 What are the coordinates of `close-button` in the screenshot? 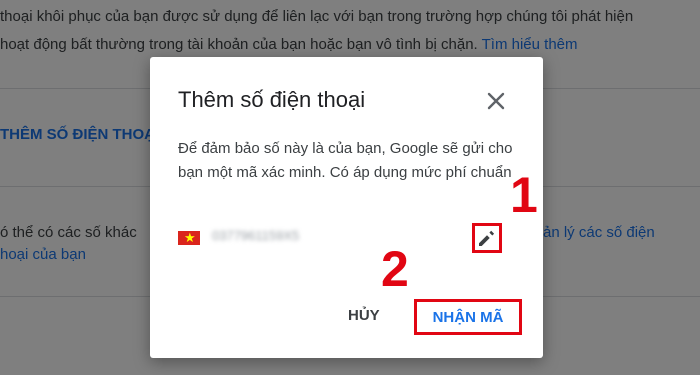 It's located at (496, 101).